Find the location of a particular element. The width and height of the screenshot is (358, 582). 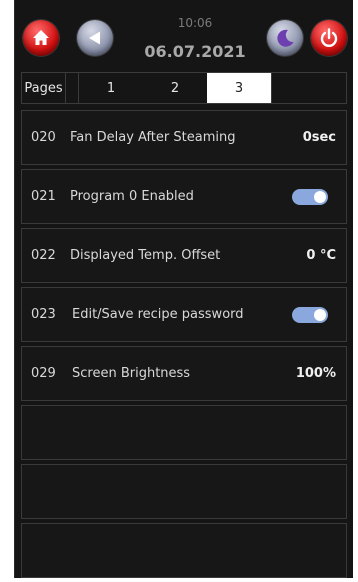

setting-code: 029 is located at coordinates (43, 373).